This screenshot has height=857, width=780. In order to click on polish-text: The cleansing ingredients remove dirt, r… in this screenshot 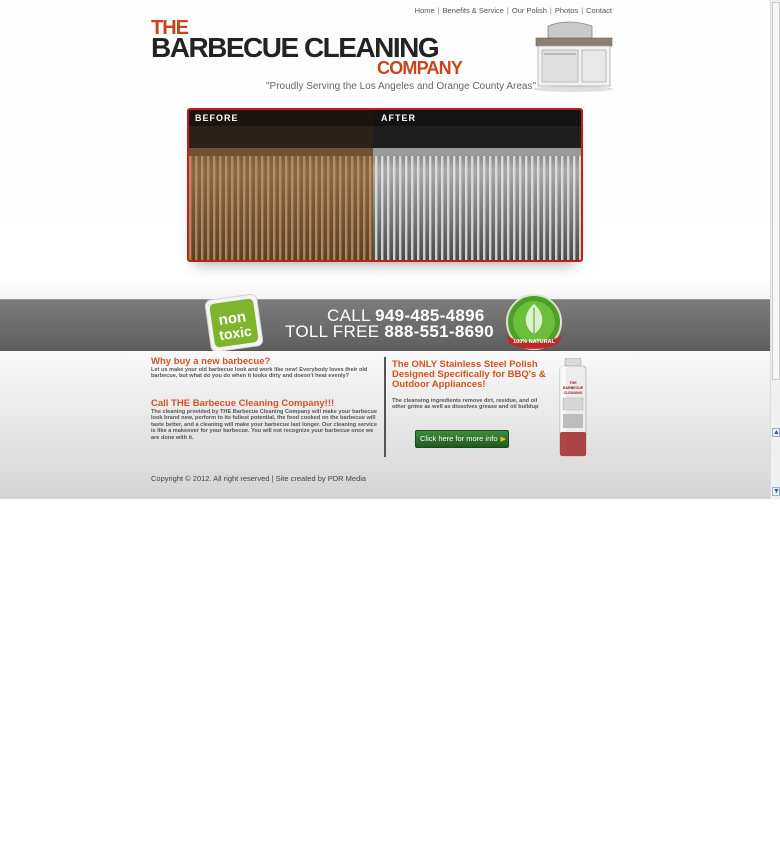, I will do `click(465, 404)`.